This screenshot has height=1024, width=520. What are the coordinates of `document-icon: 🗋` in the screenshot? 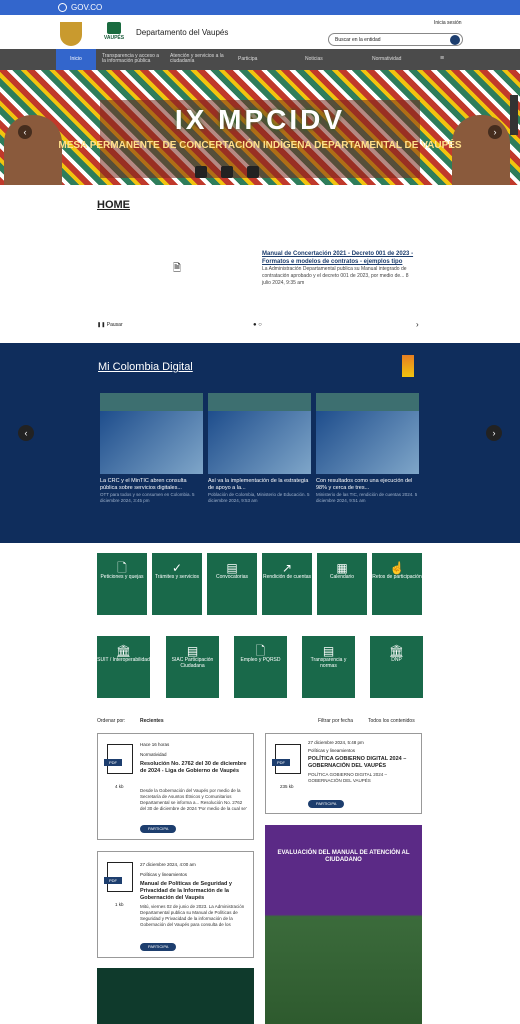 It's located at (122, 568).